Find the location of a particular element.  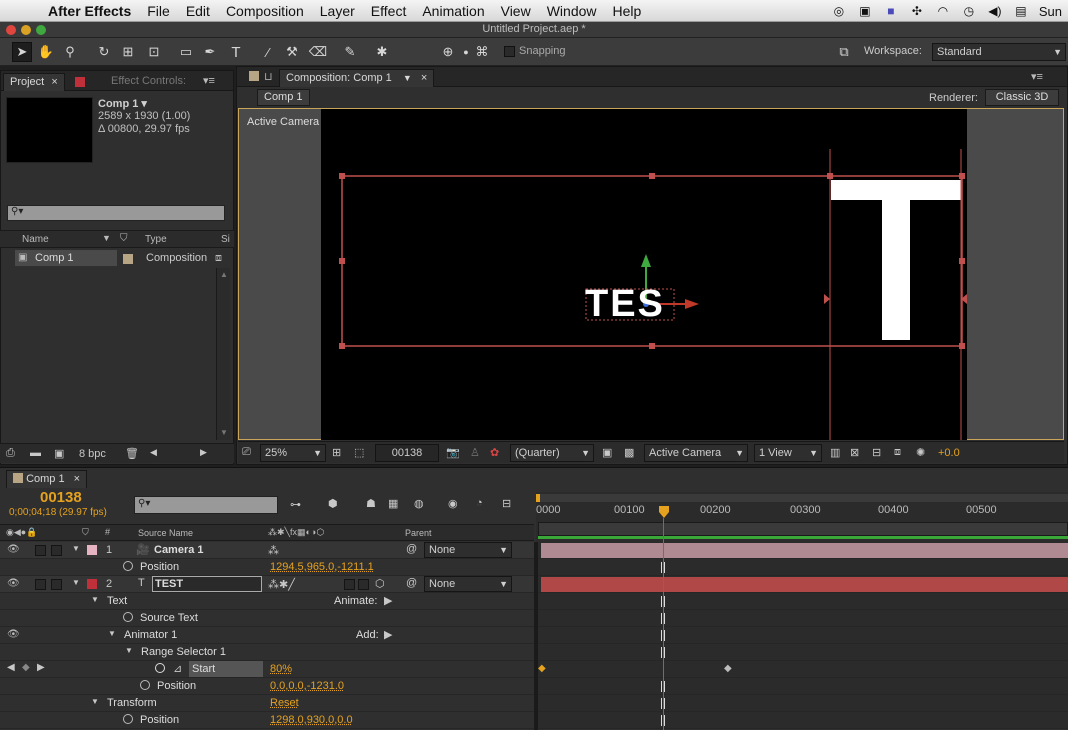

menu-view: View is located at coordinates (516, 11).